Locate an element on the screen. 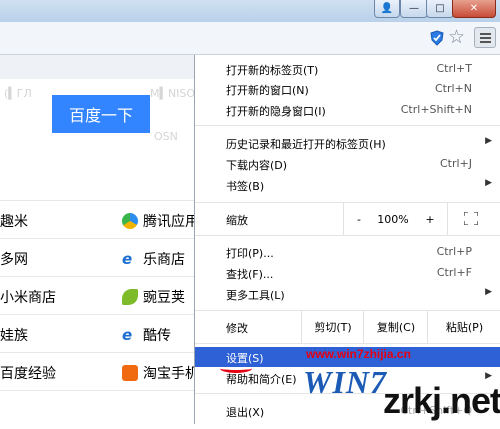  title-bar: 👤 — □ ✕ is located at coordinates (250, 11).